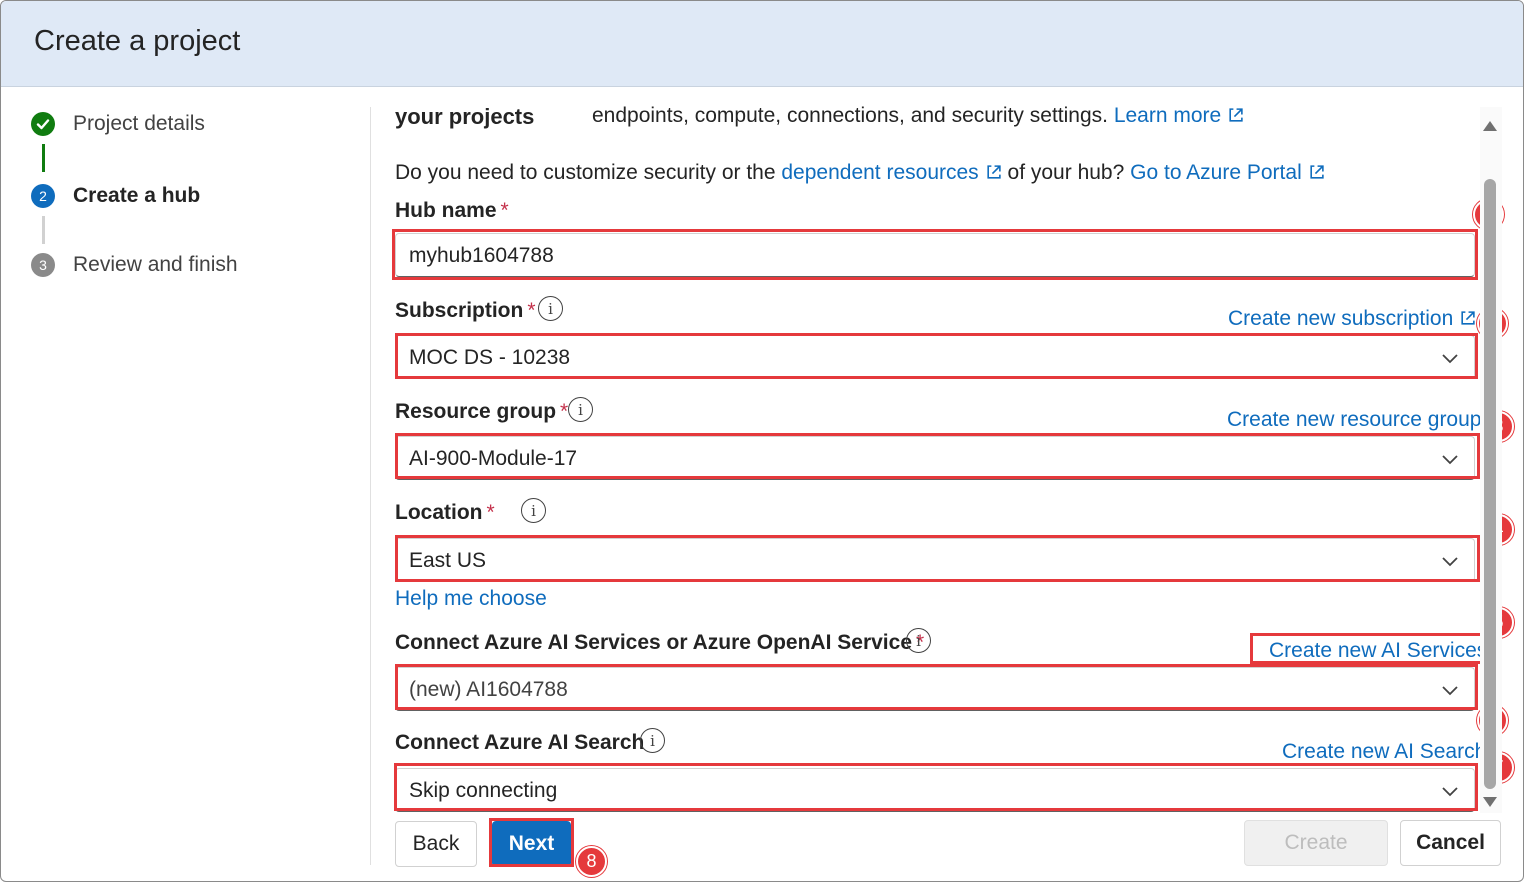  I want to click on subscription-label-text: Subscription, so click(459, 310).